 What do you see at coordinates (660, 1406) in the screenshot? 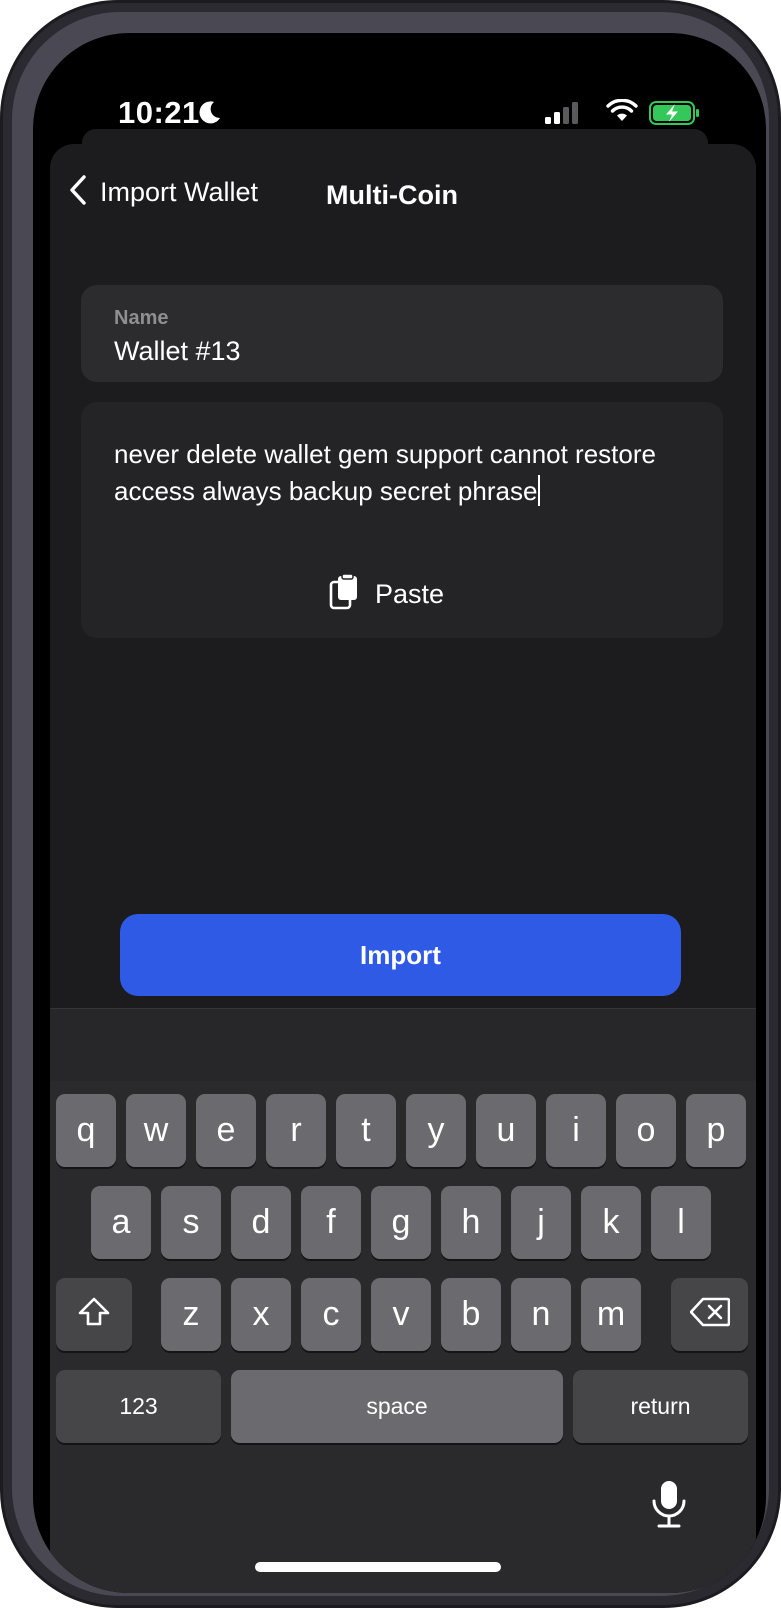
I see `return-key: return` at bounding box center [660, 1406].